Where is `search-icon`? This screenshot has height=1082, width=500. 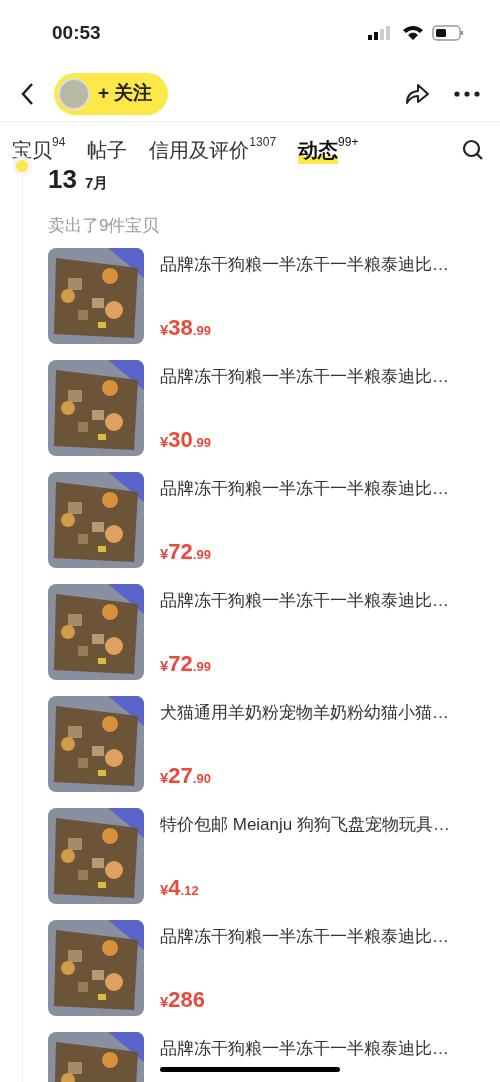 search-icon is located at coordinates (473, 150).